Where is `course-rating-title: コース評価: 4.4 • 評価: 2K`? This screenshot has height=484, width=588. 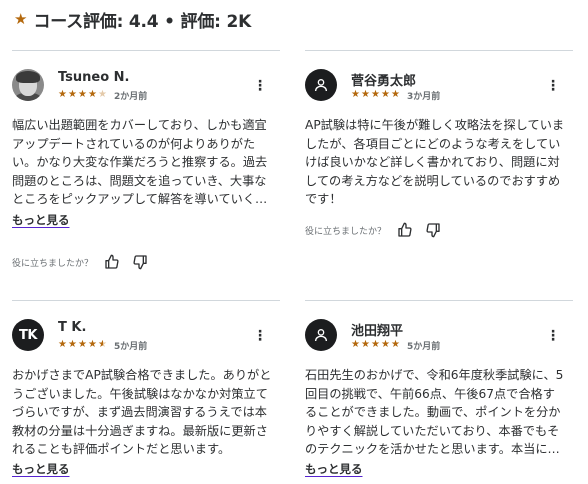
course-rating-title: コース評価: 4.4 • 評価: 2K is located at coordinates (142, 21).